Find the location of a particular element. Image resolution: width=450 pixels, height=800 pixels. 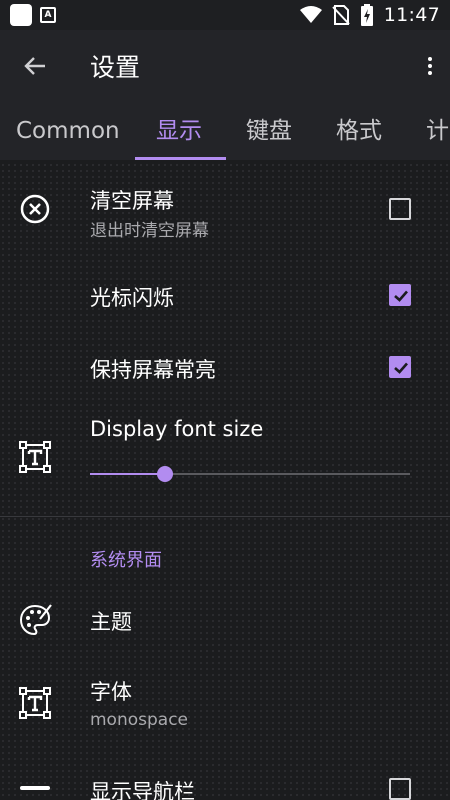

setting-title: 光标闪烁 is located at coordinates (132, 298).